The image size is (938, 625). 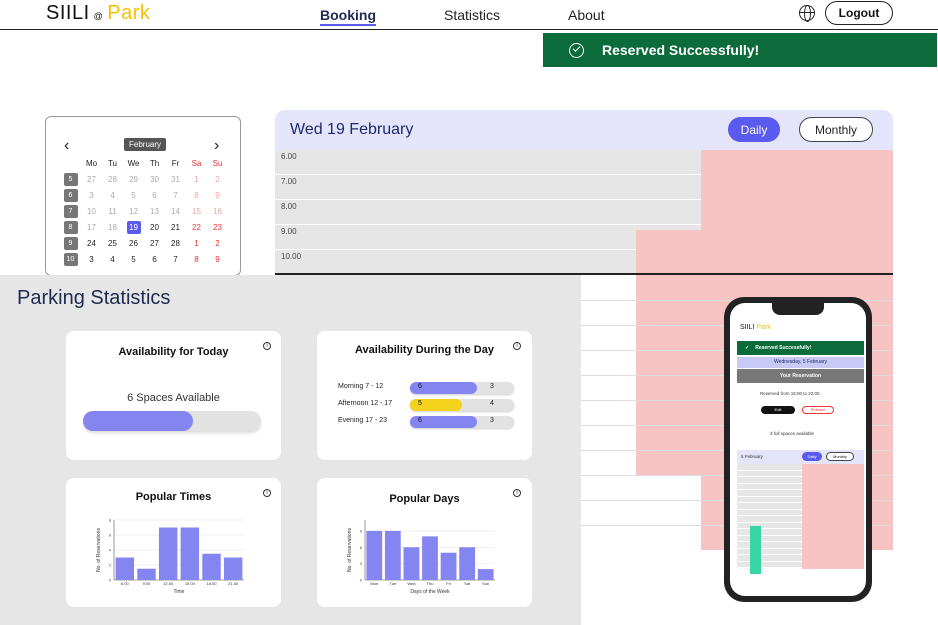 I want to click on nav-booking: Booking, so click(x=348, y=16).